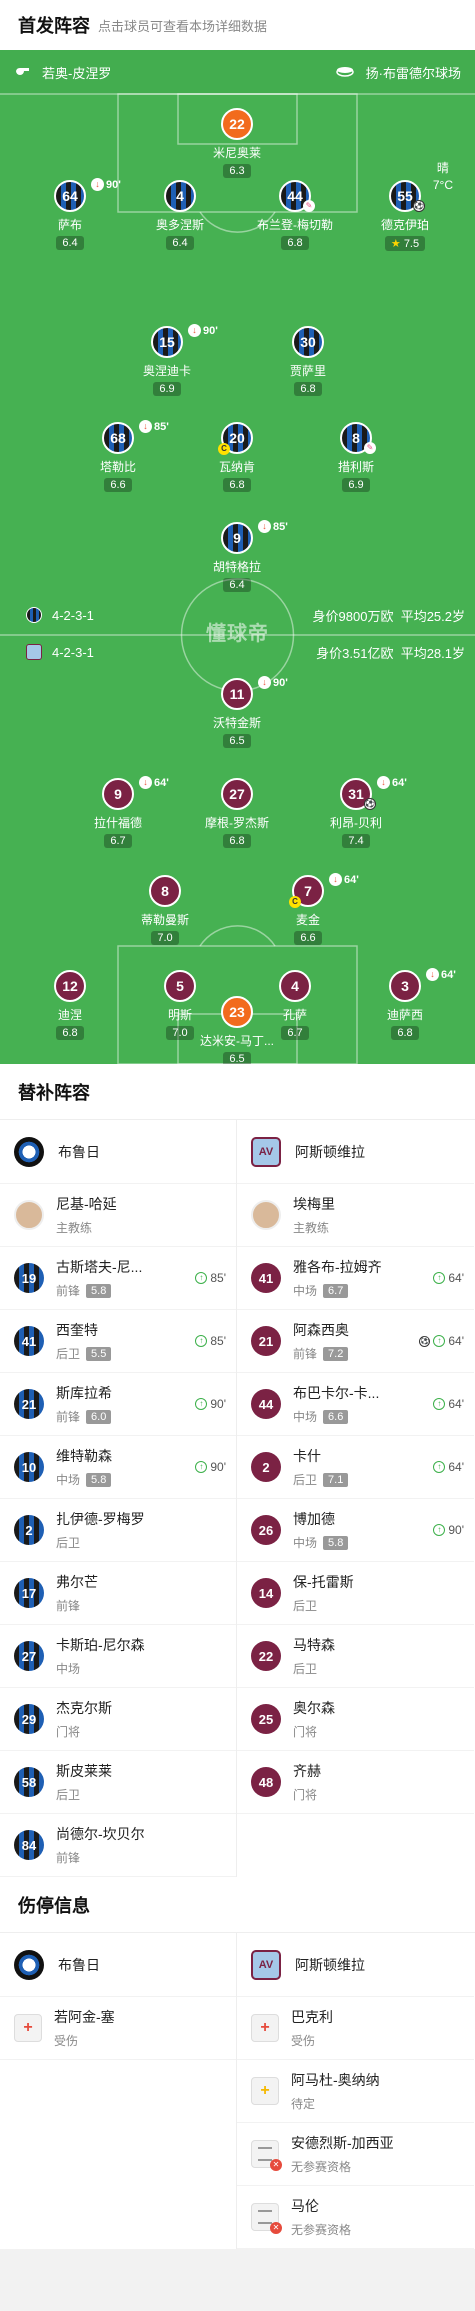  What do you see at coordinates (405, 1004) in the screenshot?
I see `player-away-rb: 3 ↓ 64' 迪萨西 6.8` at bounding box center [405, 1004].